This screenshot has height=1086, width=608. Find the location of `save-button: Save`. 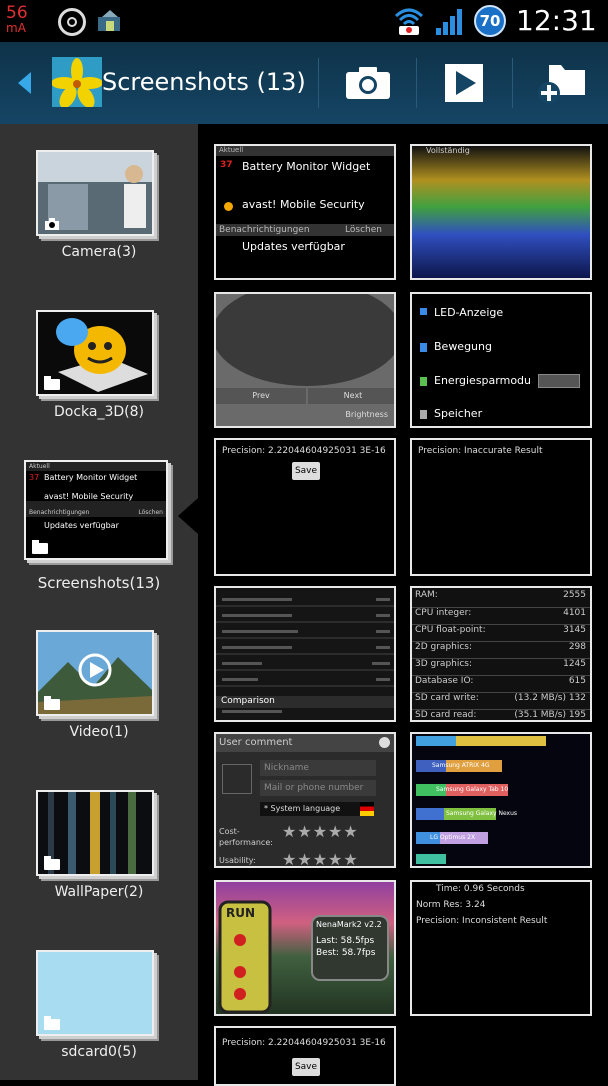

save-button: Save is located at coordinates (306, 471).